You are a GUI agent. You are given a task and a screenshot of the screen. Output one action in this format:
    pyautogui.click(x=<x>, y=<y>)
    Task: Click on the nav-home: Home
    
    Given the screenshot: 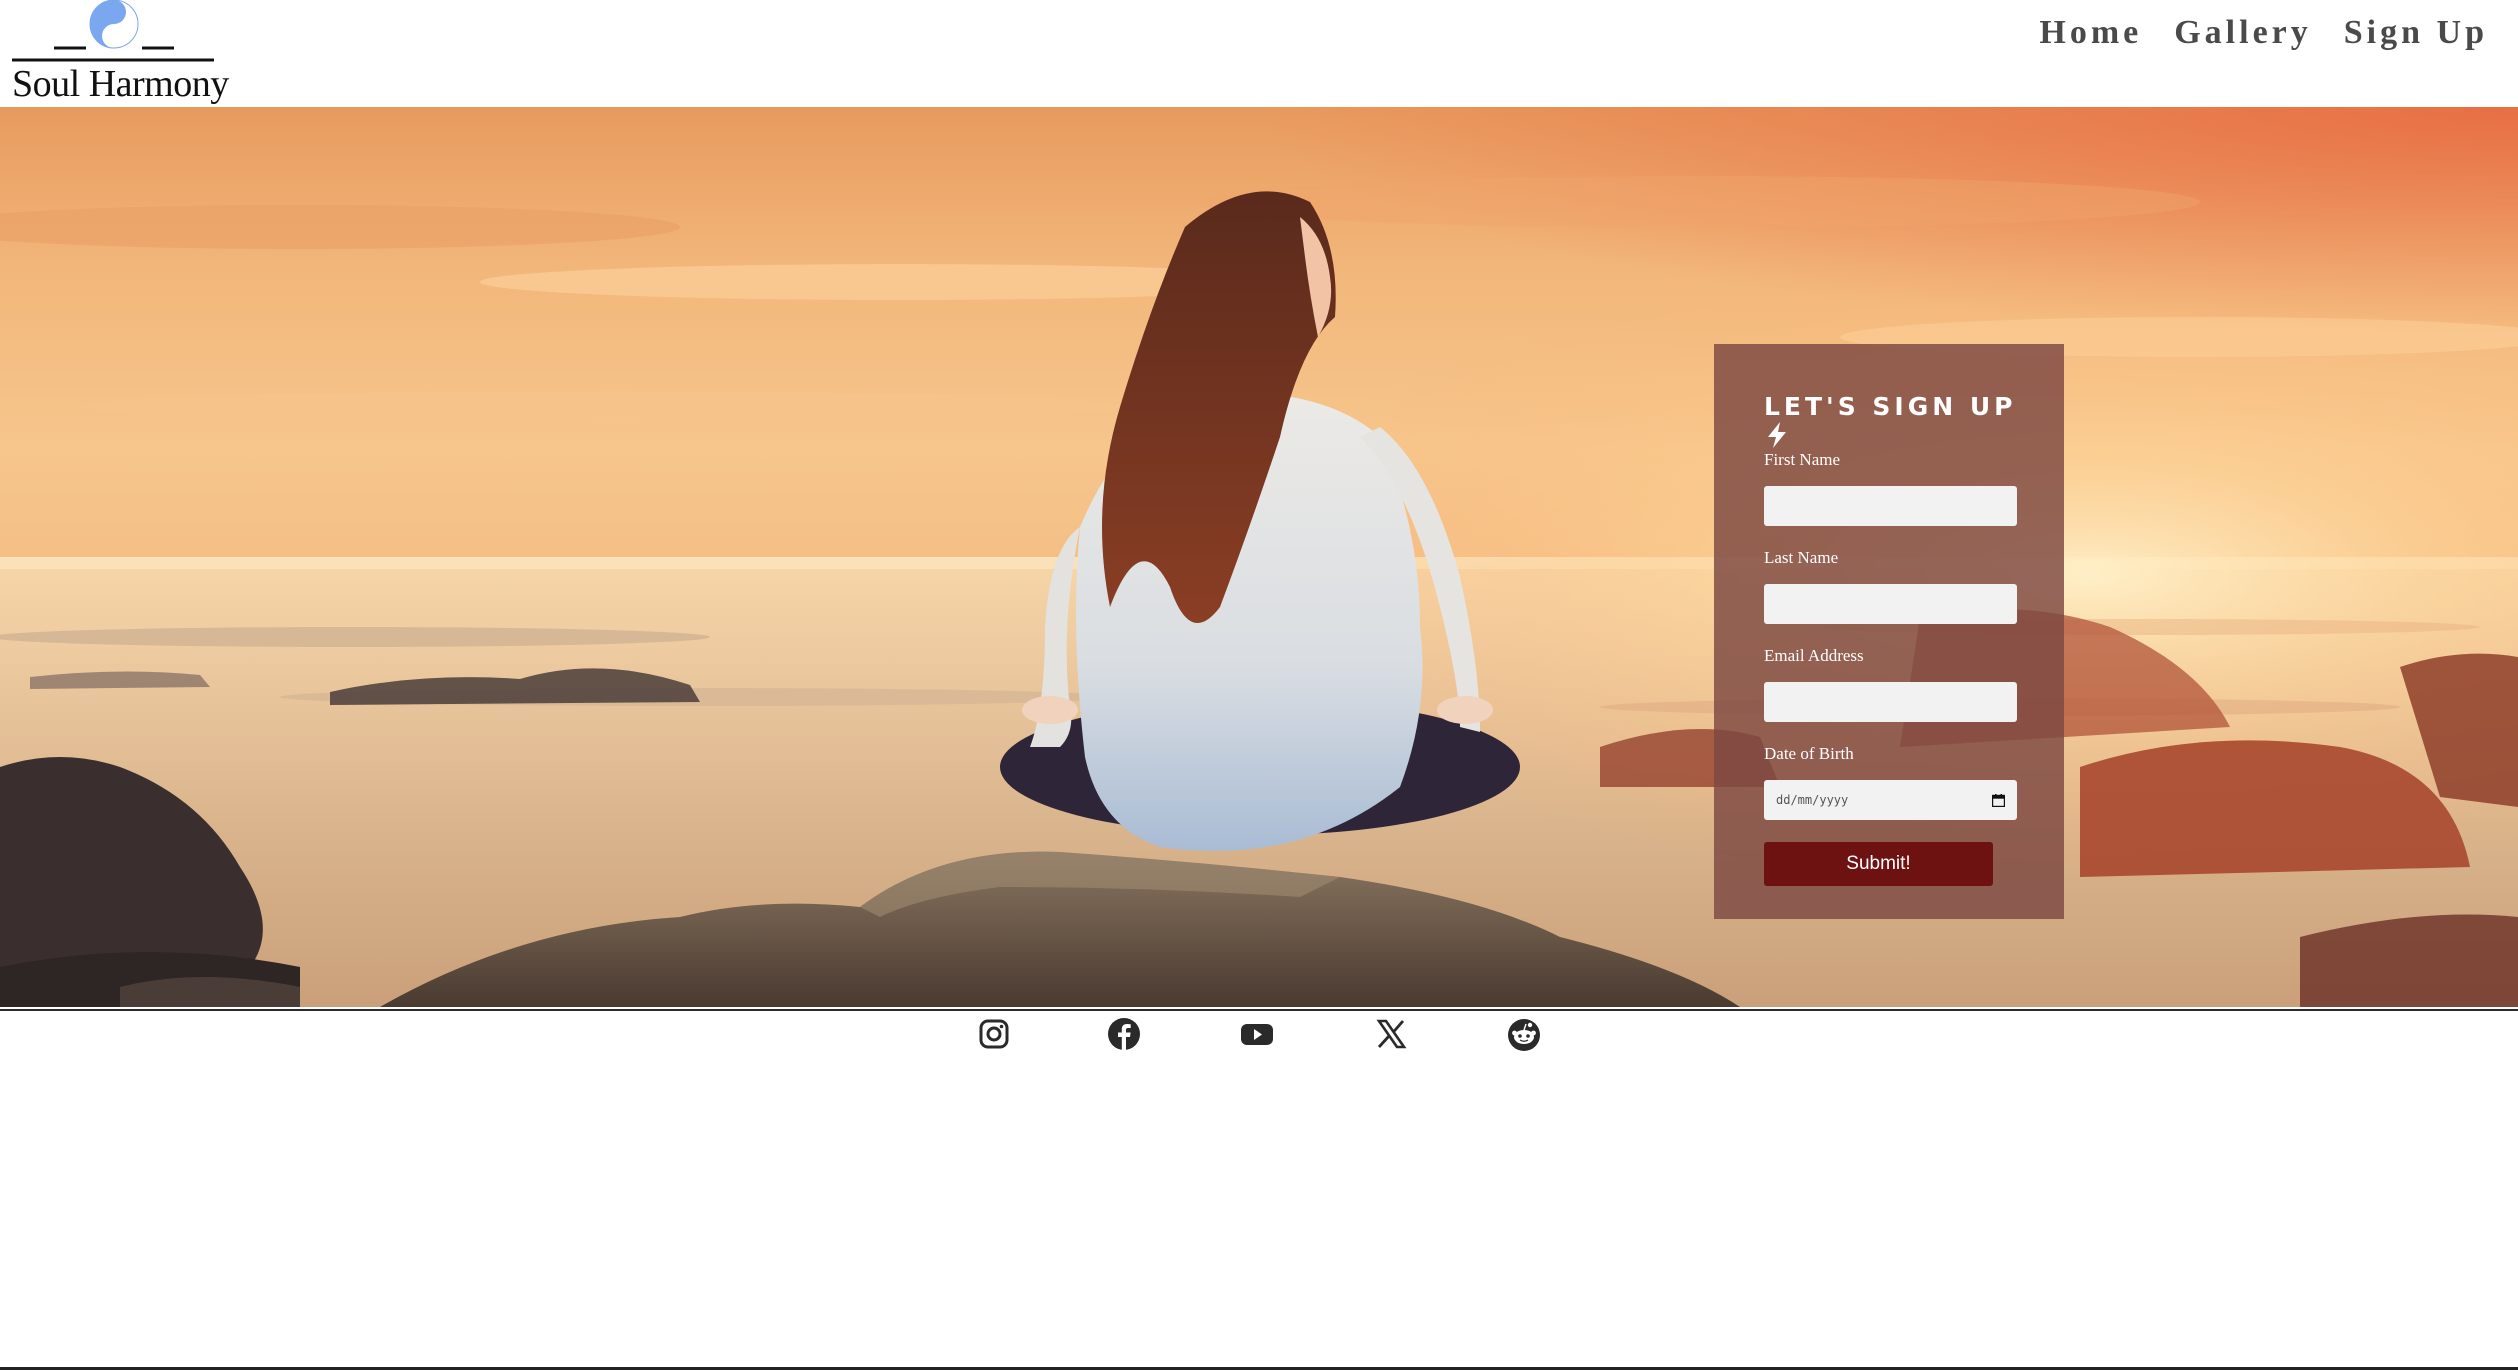 What is the action you would take?
    pyautogui.click(x=2090, y=33)
    